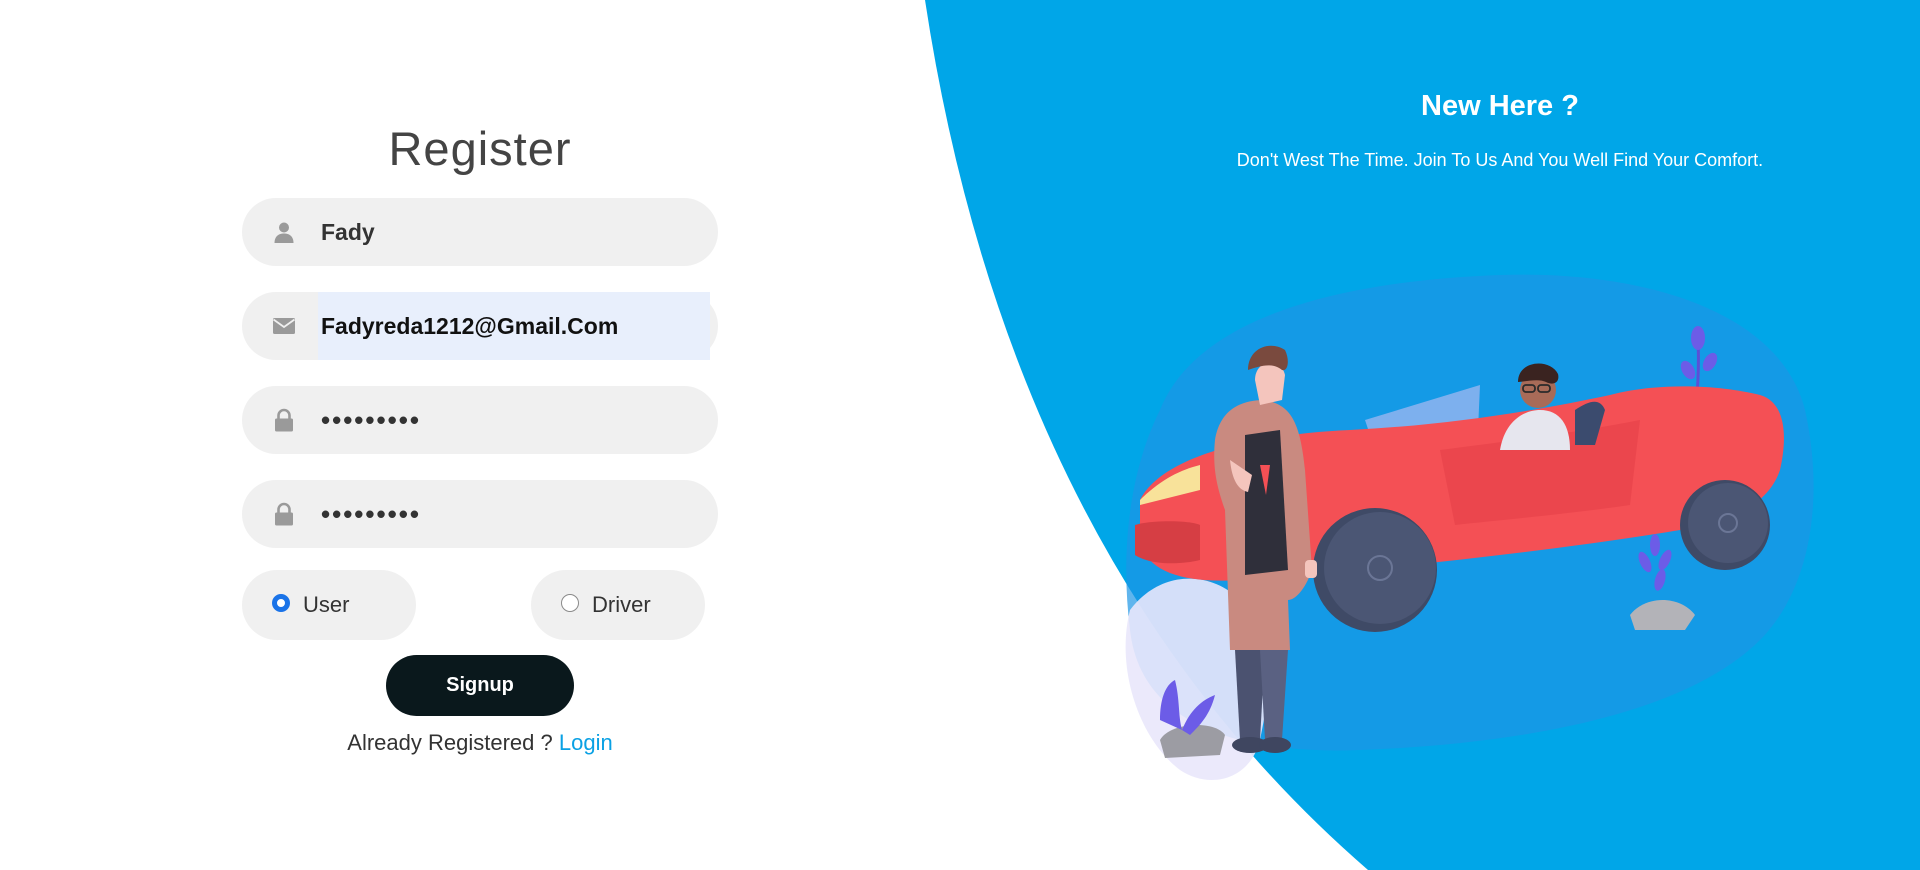 This screenshot has width=1920, height=870. I want to click on driver-radio-button, so click(570, 603).